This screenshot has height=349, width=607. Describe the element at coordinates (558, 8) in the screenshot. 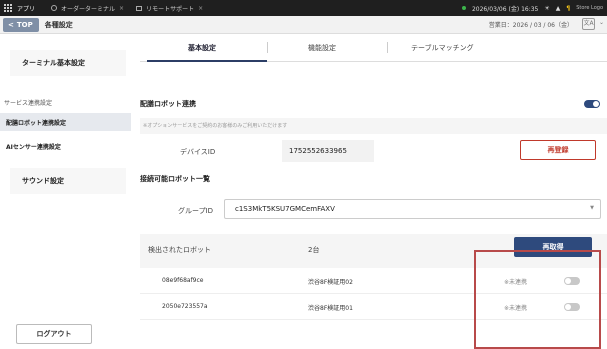

I see `wifi-icon: ▲` at that location.